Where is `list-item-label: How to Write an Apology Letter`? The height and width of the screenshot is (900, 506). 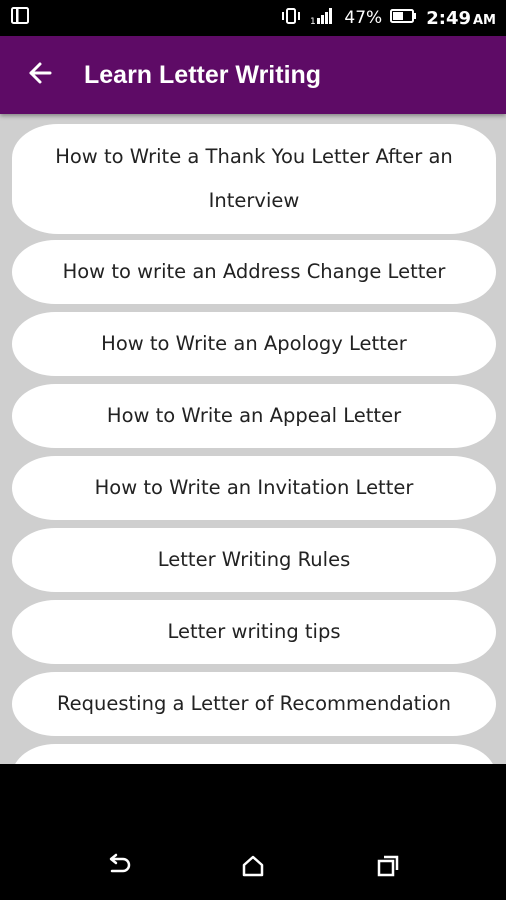 list-item-label: How to Write an Apology Letter is located at coordinates (254, 343).